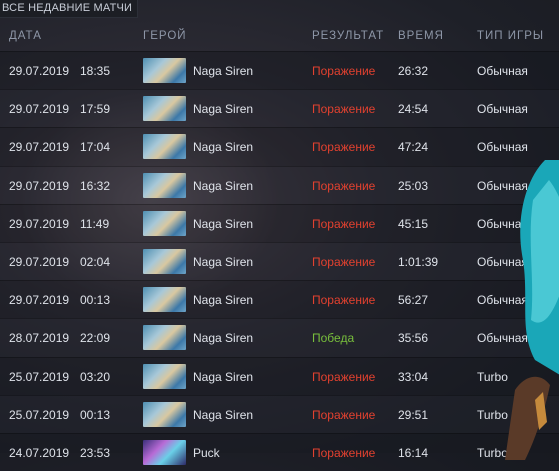 This screenshot has height=471, width=559. Describe the element at coordinates (333, 338) in the screenshot. I see `match-result: Победа` at that location.